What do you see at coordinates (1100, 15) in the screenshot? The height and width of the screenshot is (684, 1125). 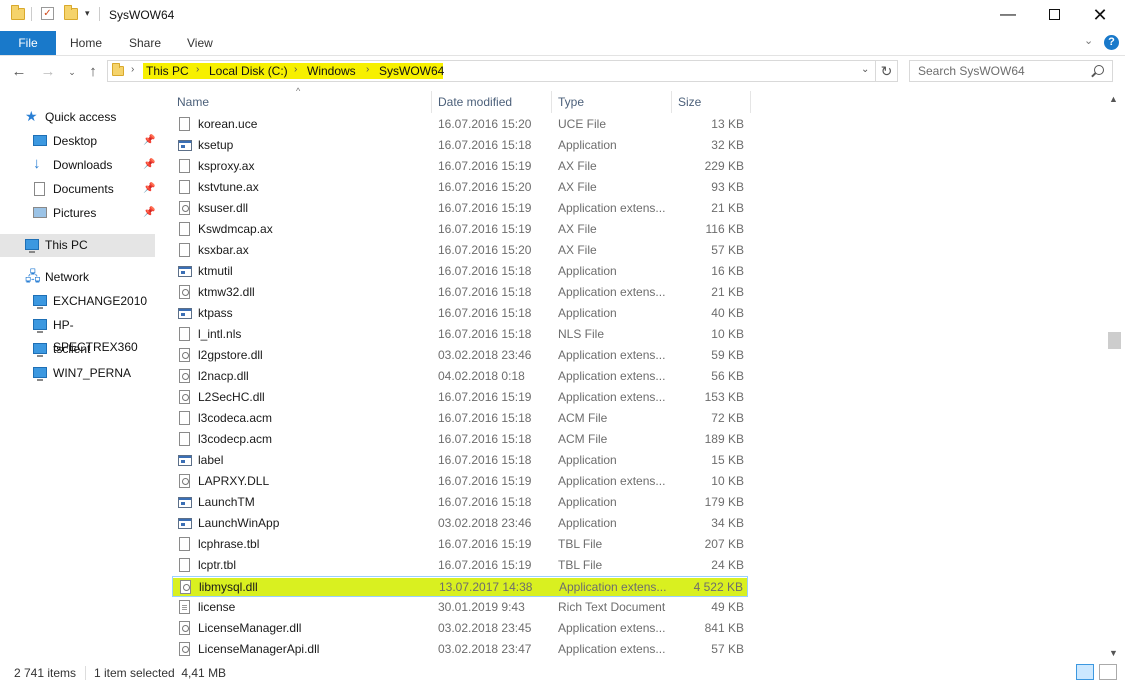 I see `close-button: ✕` at bounding box center [1100, 15].